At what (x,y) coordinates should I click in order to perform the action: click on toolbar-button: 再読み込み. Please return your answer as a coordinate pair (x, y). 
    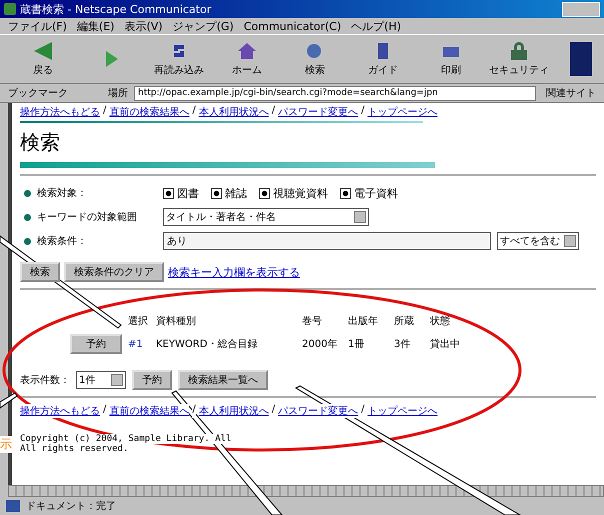
    Looking at the image, I should click on (179, 59).